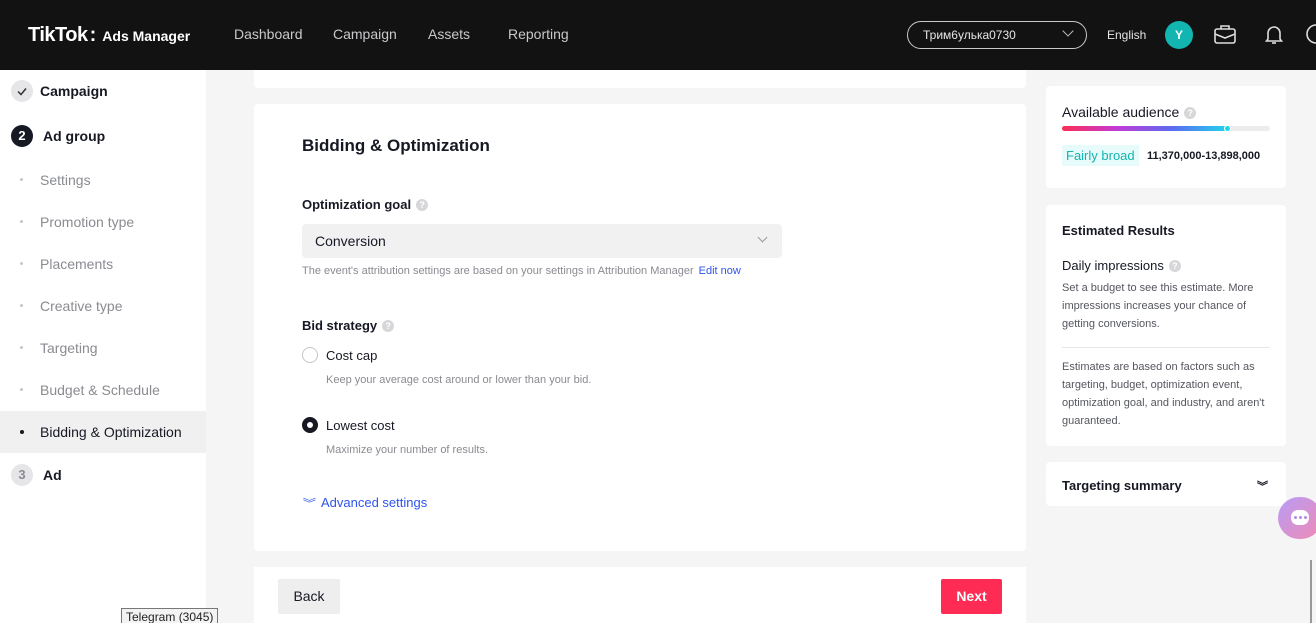  What do you see at coordinates (268, 34) in the screenshot?
I see `nav-dashboard: Dashboard` at bounding box center [268, 34].